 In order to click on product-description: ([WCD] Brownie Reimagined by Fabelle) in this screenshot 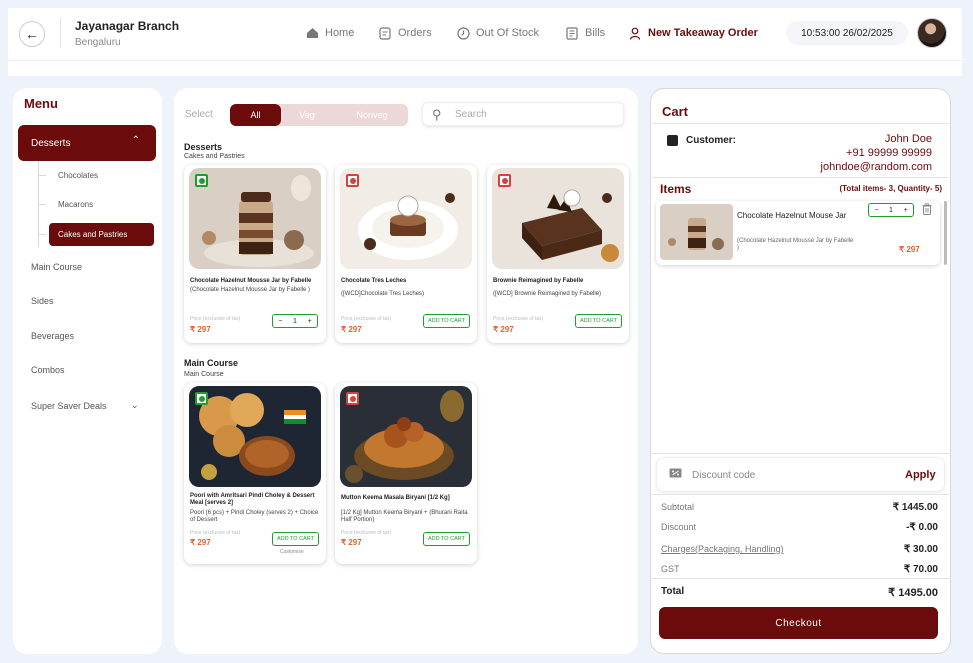, I will do `click(547, 294)`.